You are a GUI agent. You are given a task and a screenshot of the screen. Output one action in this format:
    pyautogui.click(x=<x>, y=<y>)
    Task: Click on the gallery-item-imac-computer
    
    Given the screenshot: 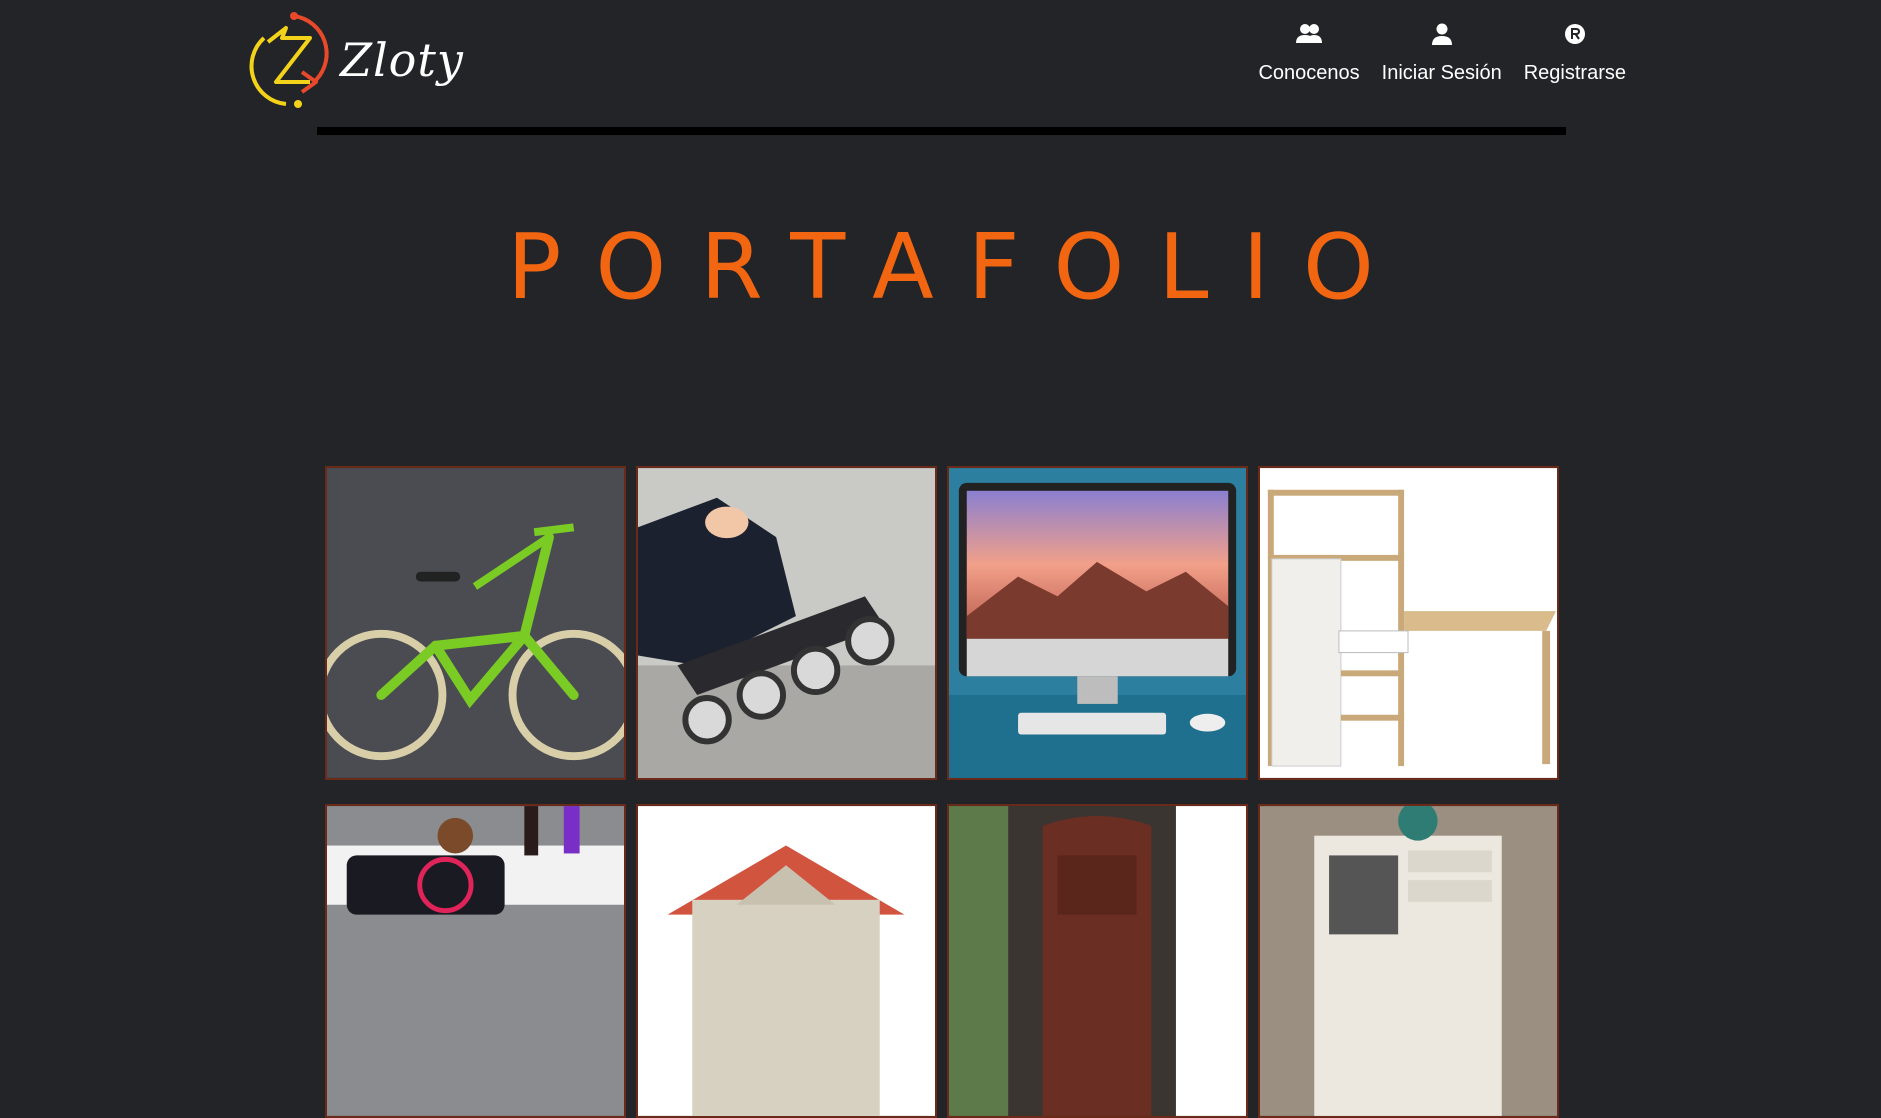 What is the action you would take?
    pyautogui.click(x=1097, y=623)
    